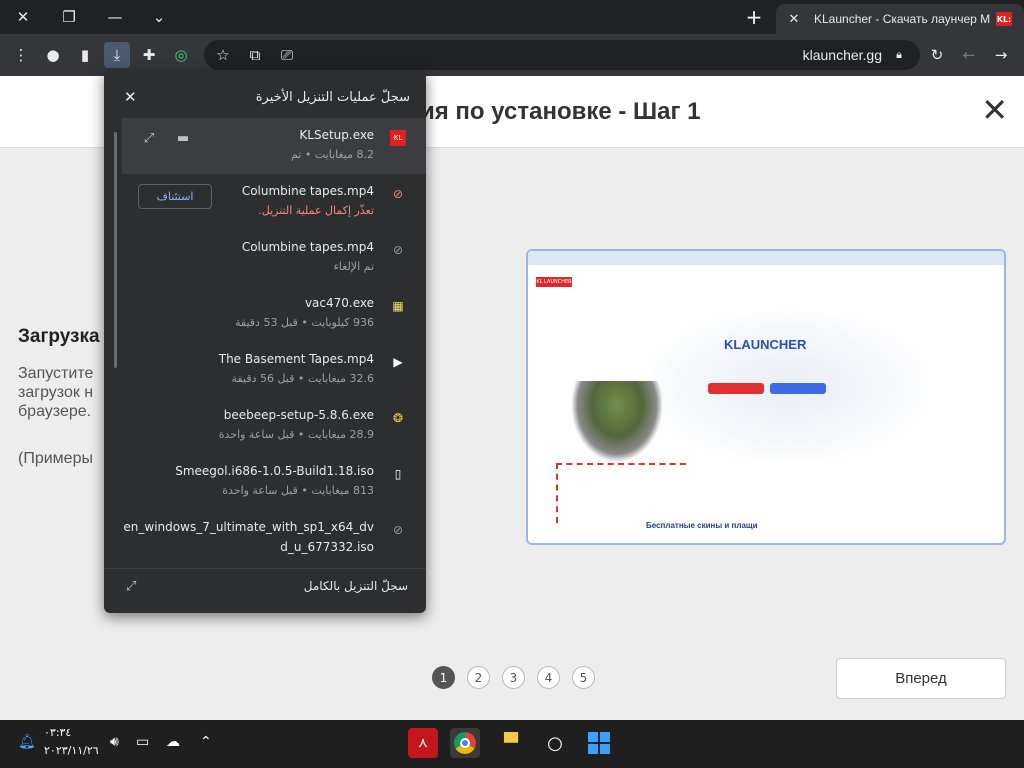  What do you see at coordinates (85, 55) in the screenshot?
I see `side-panel-icon: ▮` at bounding box center [85, 55].